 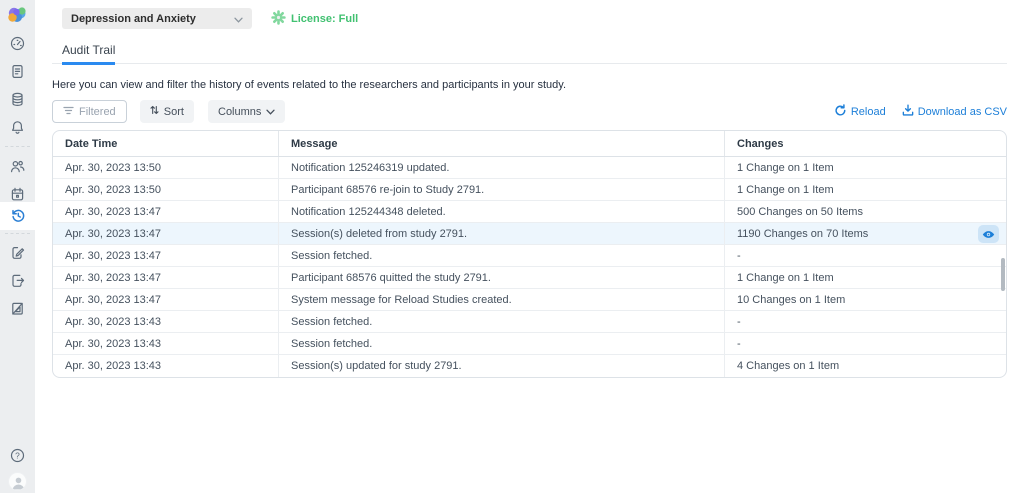 I want to click on consent-edit-icon, so click(x=17, y=252).